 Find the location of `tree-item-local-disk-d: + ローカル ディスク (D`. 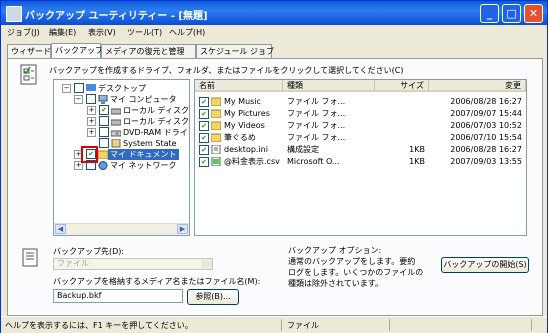

tree-item-local-disk-d: + ローカル ディスク (D is located at coordinates (138, 121).